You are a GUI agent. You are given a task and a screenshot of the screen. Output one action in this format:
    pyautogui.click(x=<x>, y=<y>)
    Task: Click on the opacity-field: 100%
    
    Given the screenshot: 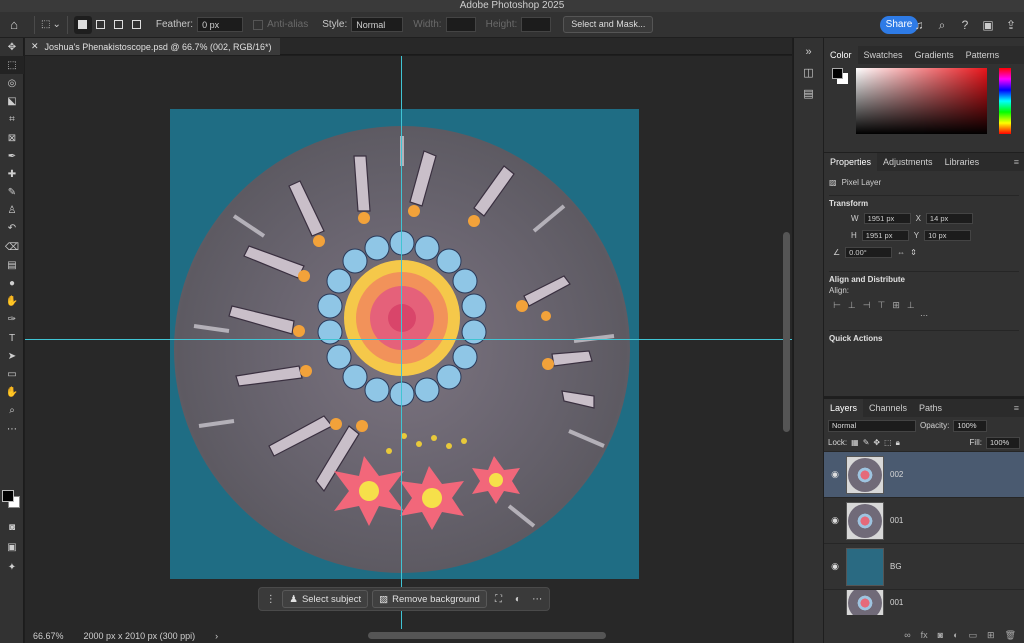 What is the action you would take?
    pyautogui.click(x=970, y=425)
    